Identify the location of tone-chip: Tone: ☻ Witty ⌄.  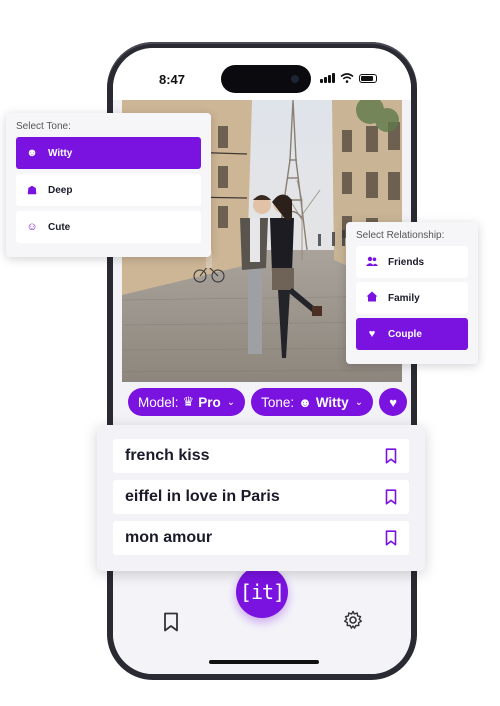
(312, 402).